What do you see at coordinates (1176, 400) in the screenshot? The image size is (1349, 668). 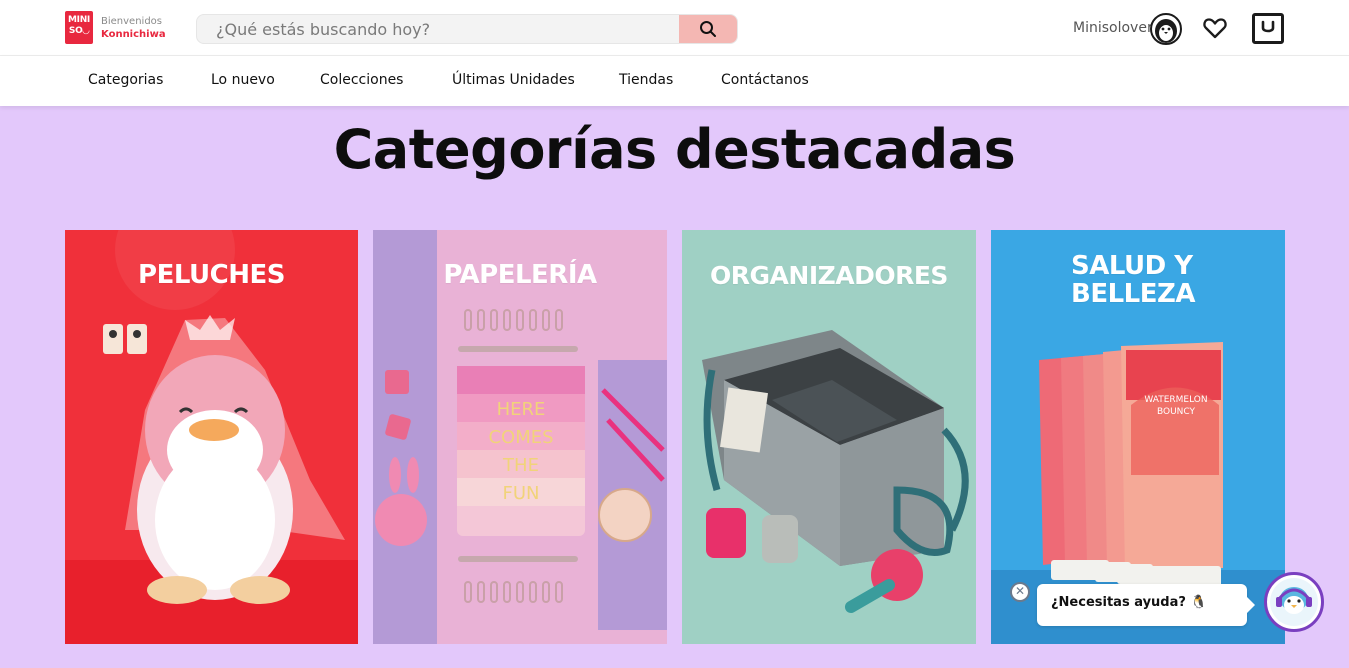 I see `product-label-line1: WATERMELON` at bounding box center [1176, 400].